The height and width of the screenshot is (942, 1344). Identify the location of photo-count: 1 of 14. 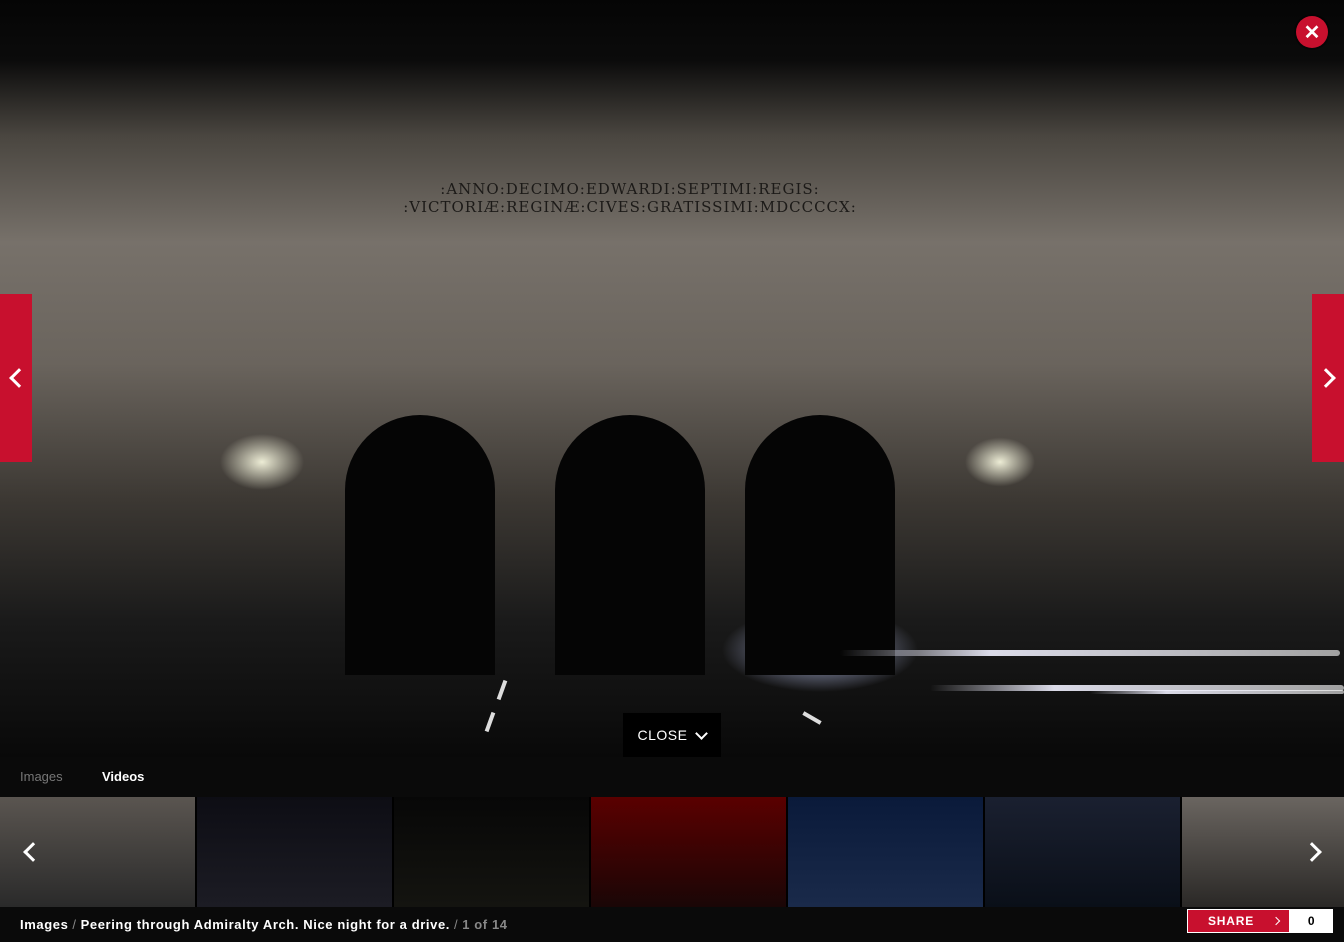
(485, 924).